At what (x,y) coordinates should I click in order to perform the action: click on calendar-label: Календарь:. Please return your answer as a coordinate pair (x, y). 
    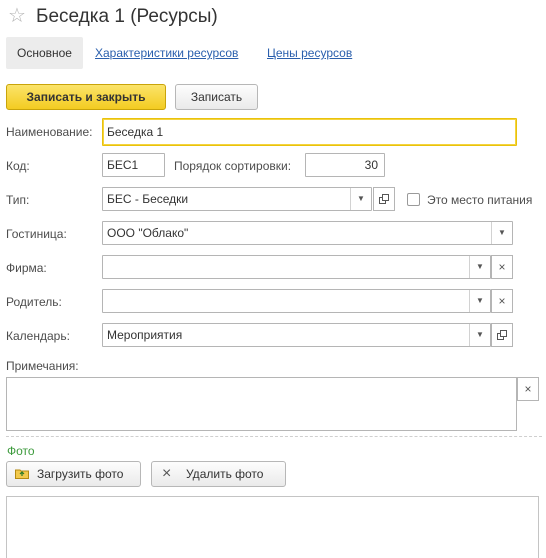
    Looking at the image, I should click on (38, 336).